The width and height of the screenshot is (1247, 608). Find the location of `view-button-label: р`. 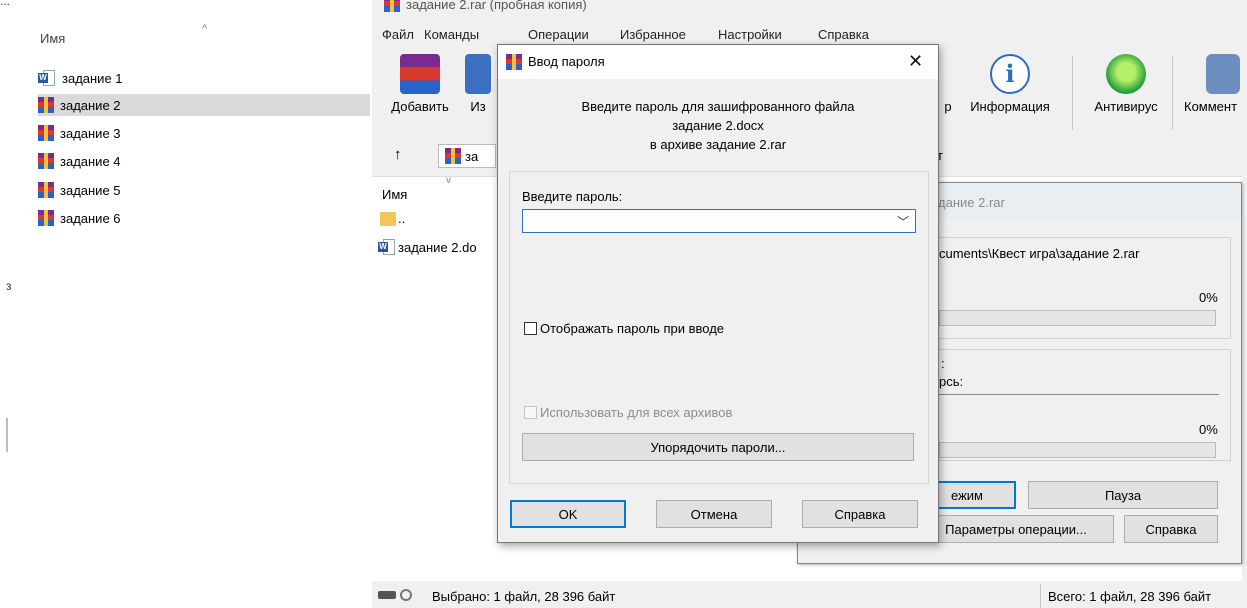

view-button-label: р is located at coordinates (948, 106).